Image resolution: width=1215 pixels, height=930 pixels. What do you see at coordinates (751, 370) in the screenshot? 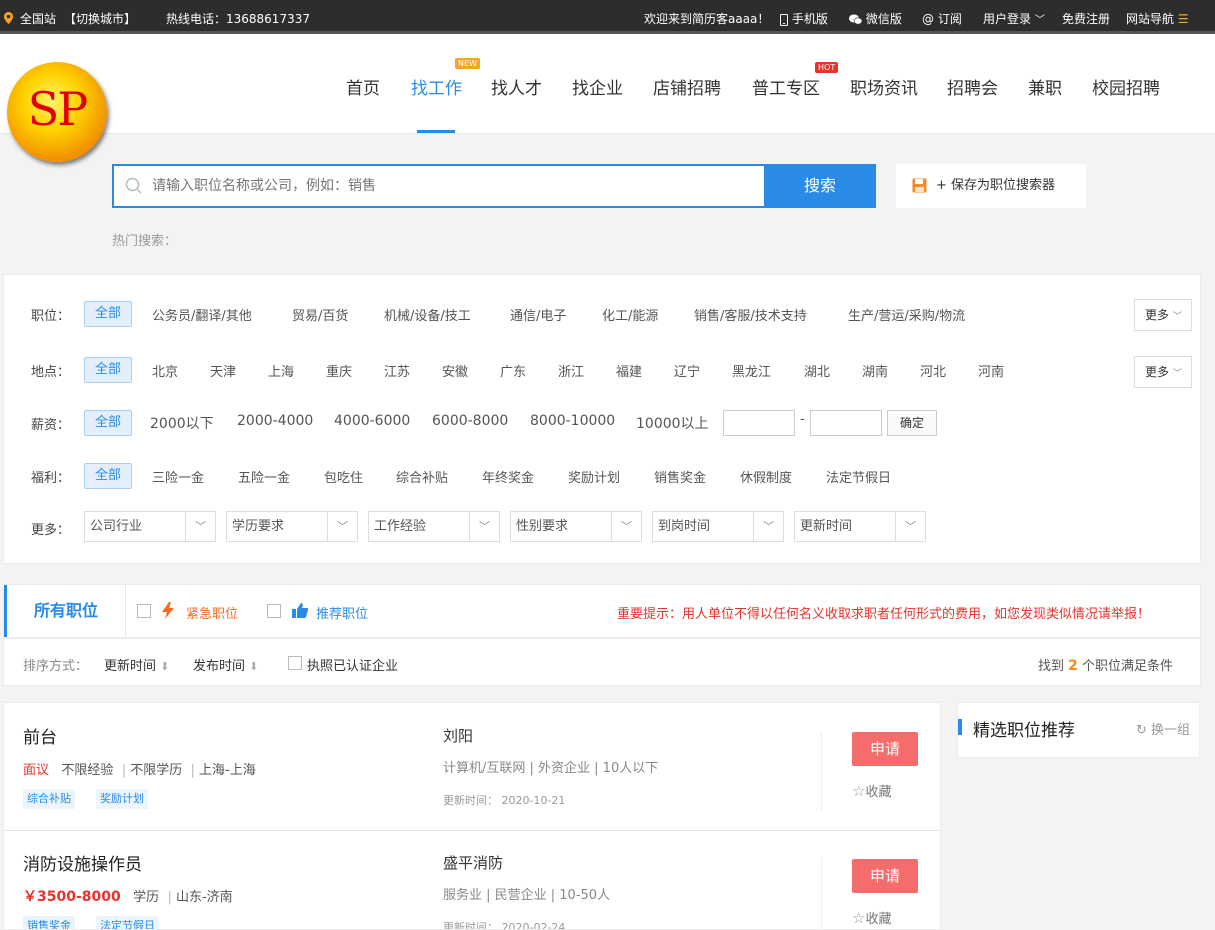
I see `filter-option: 黑龙江` at bounding box center [751, 370].